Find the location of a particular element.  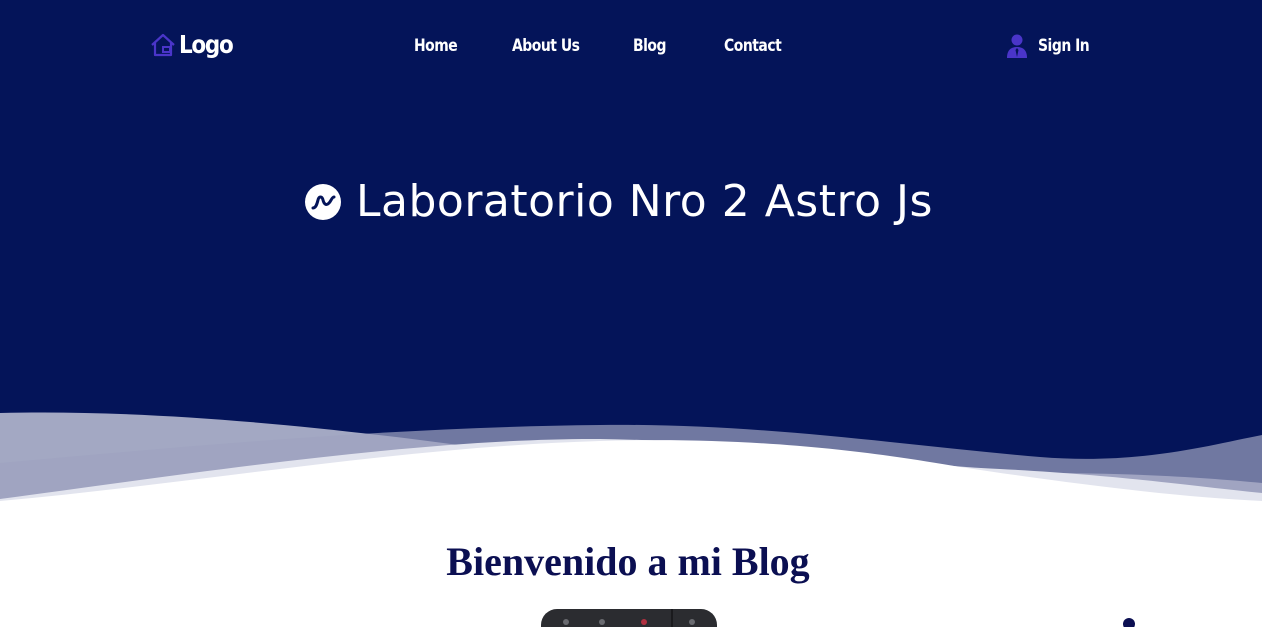

hero-title-text: Laboratorio Nro 2 Astro Js is located at coordinates (644, 201).